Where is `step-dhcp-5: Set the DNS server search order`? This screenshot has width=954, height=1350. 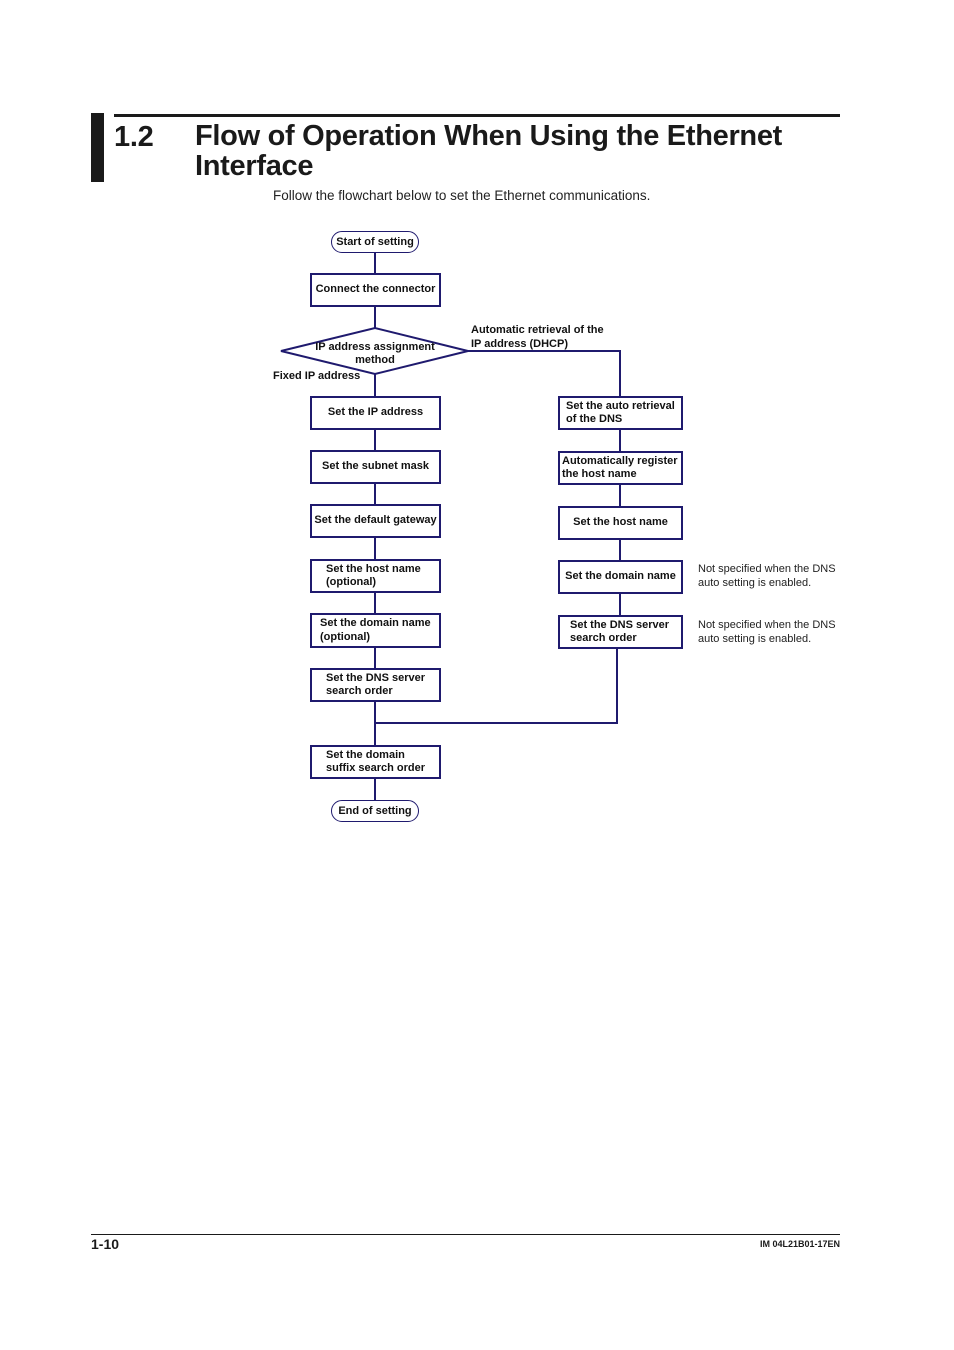
step-dhcp-5: Set the DNS server search order is located at coordinates (620, 632).